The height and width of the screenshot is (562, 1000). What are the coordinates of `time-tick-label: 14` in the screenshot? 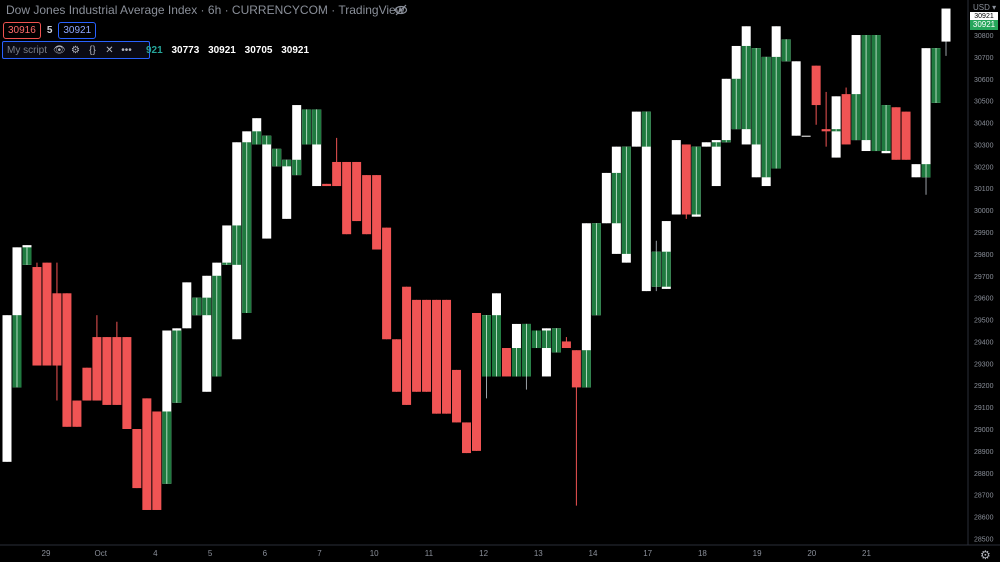 It's located at (593, 553).